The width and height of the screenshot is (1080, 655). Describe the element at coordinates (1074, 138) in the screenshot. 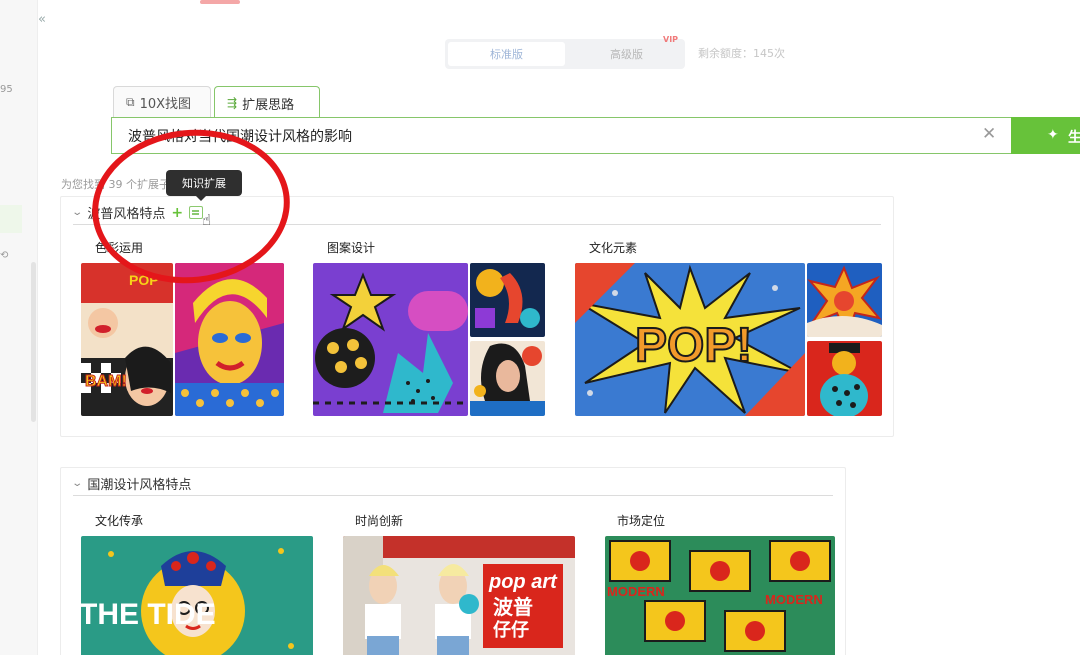

I see `generate-label: 生` at that location.